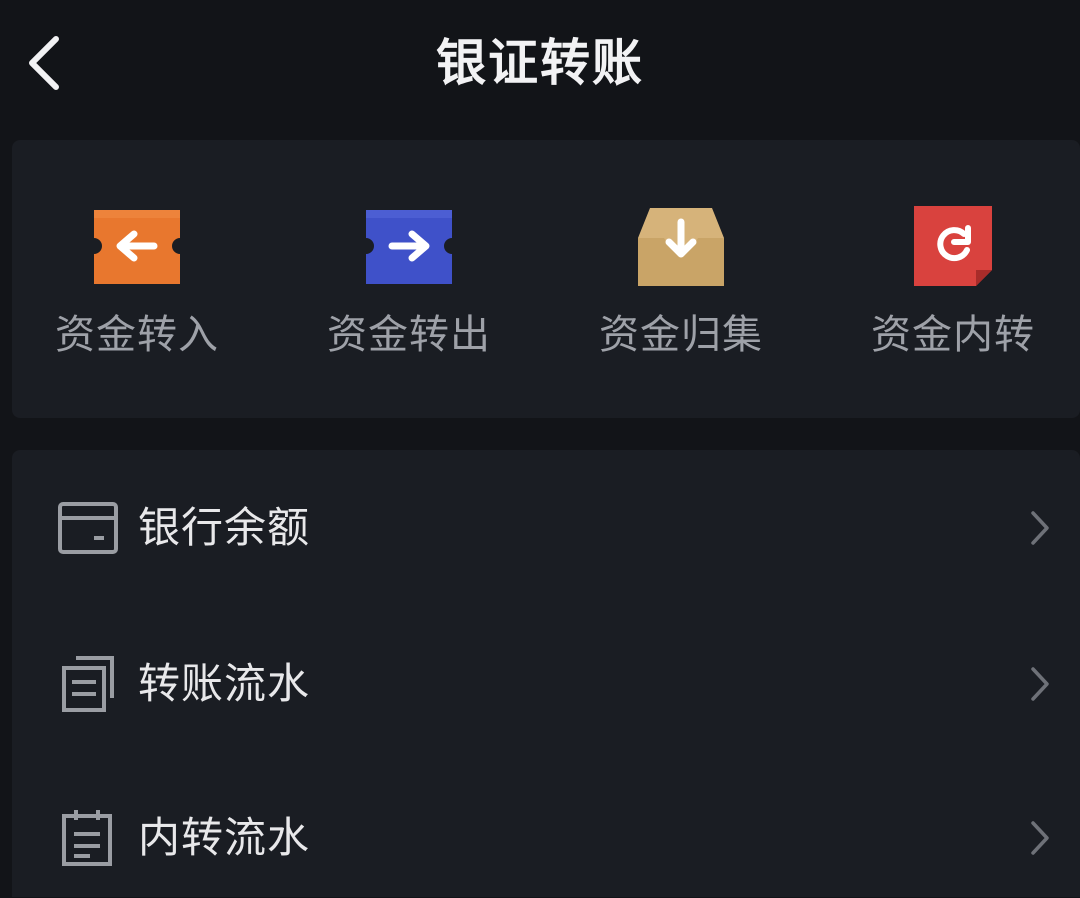  Describe the element at coordinates (409, 335) in the screenshot. I see `action-label: 资金转出` at that location.